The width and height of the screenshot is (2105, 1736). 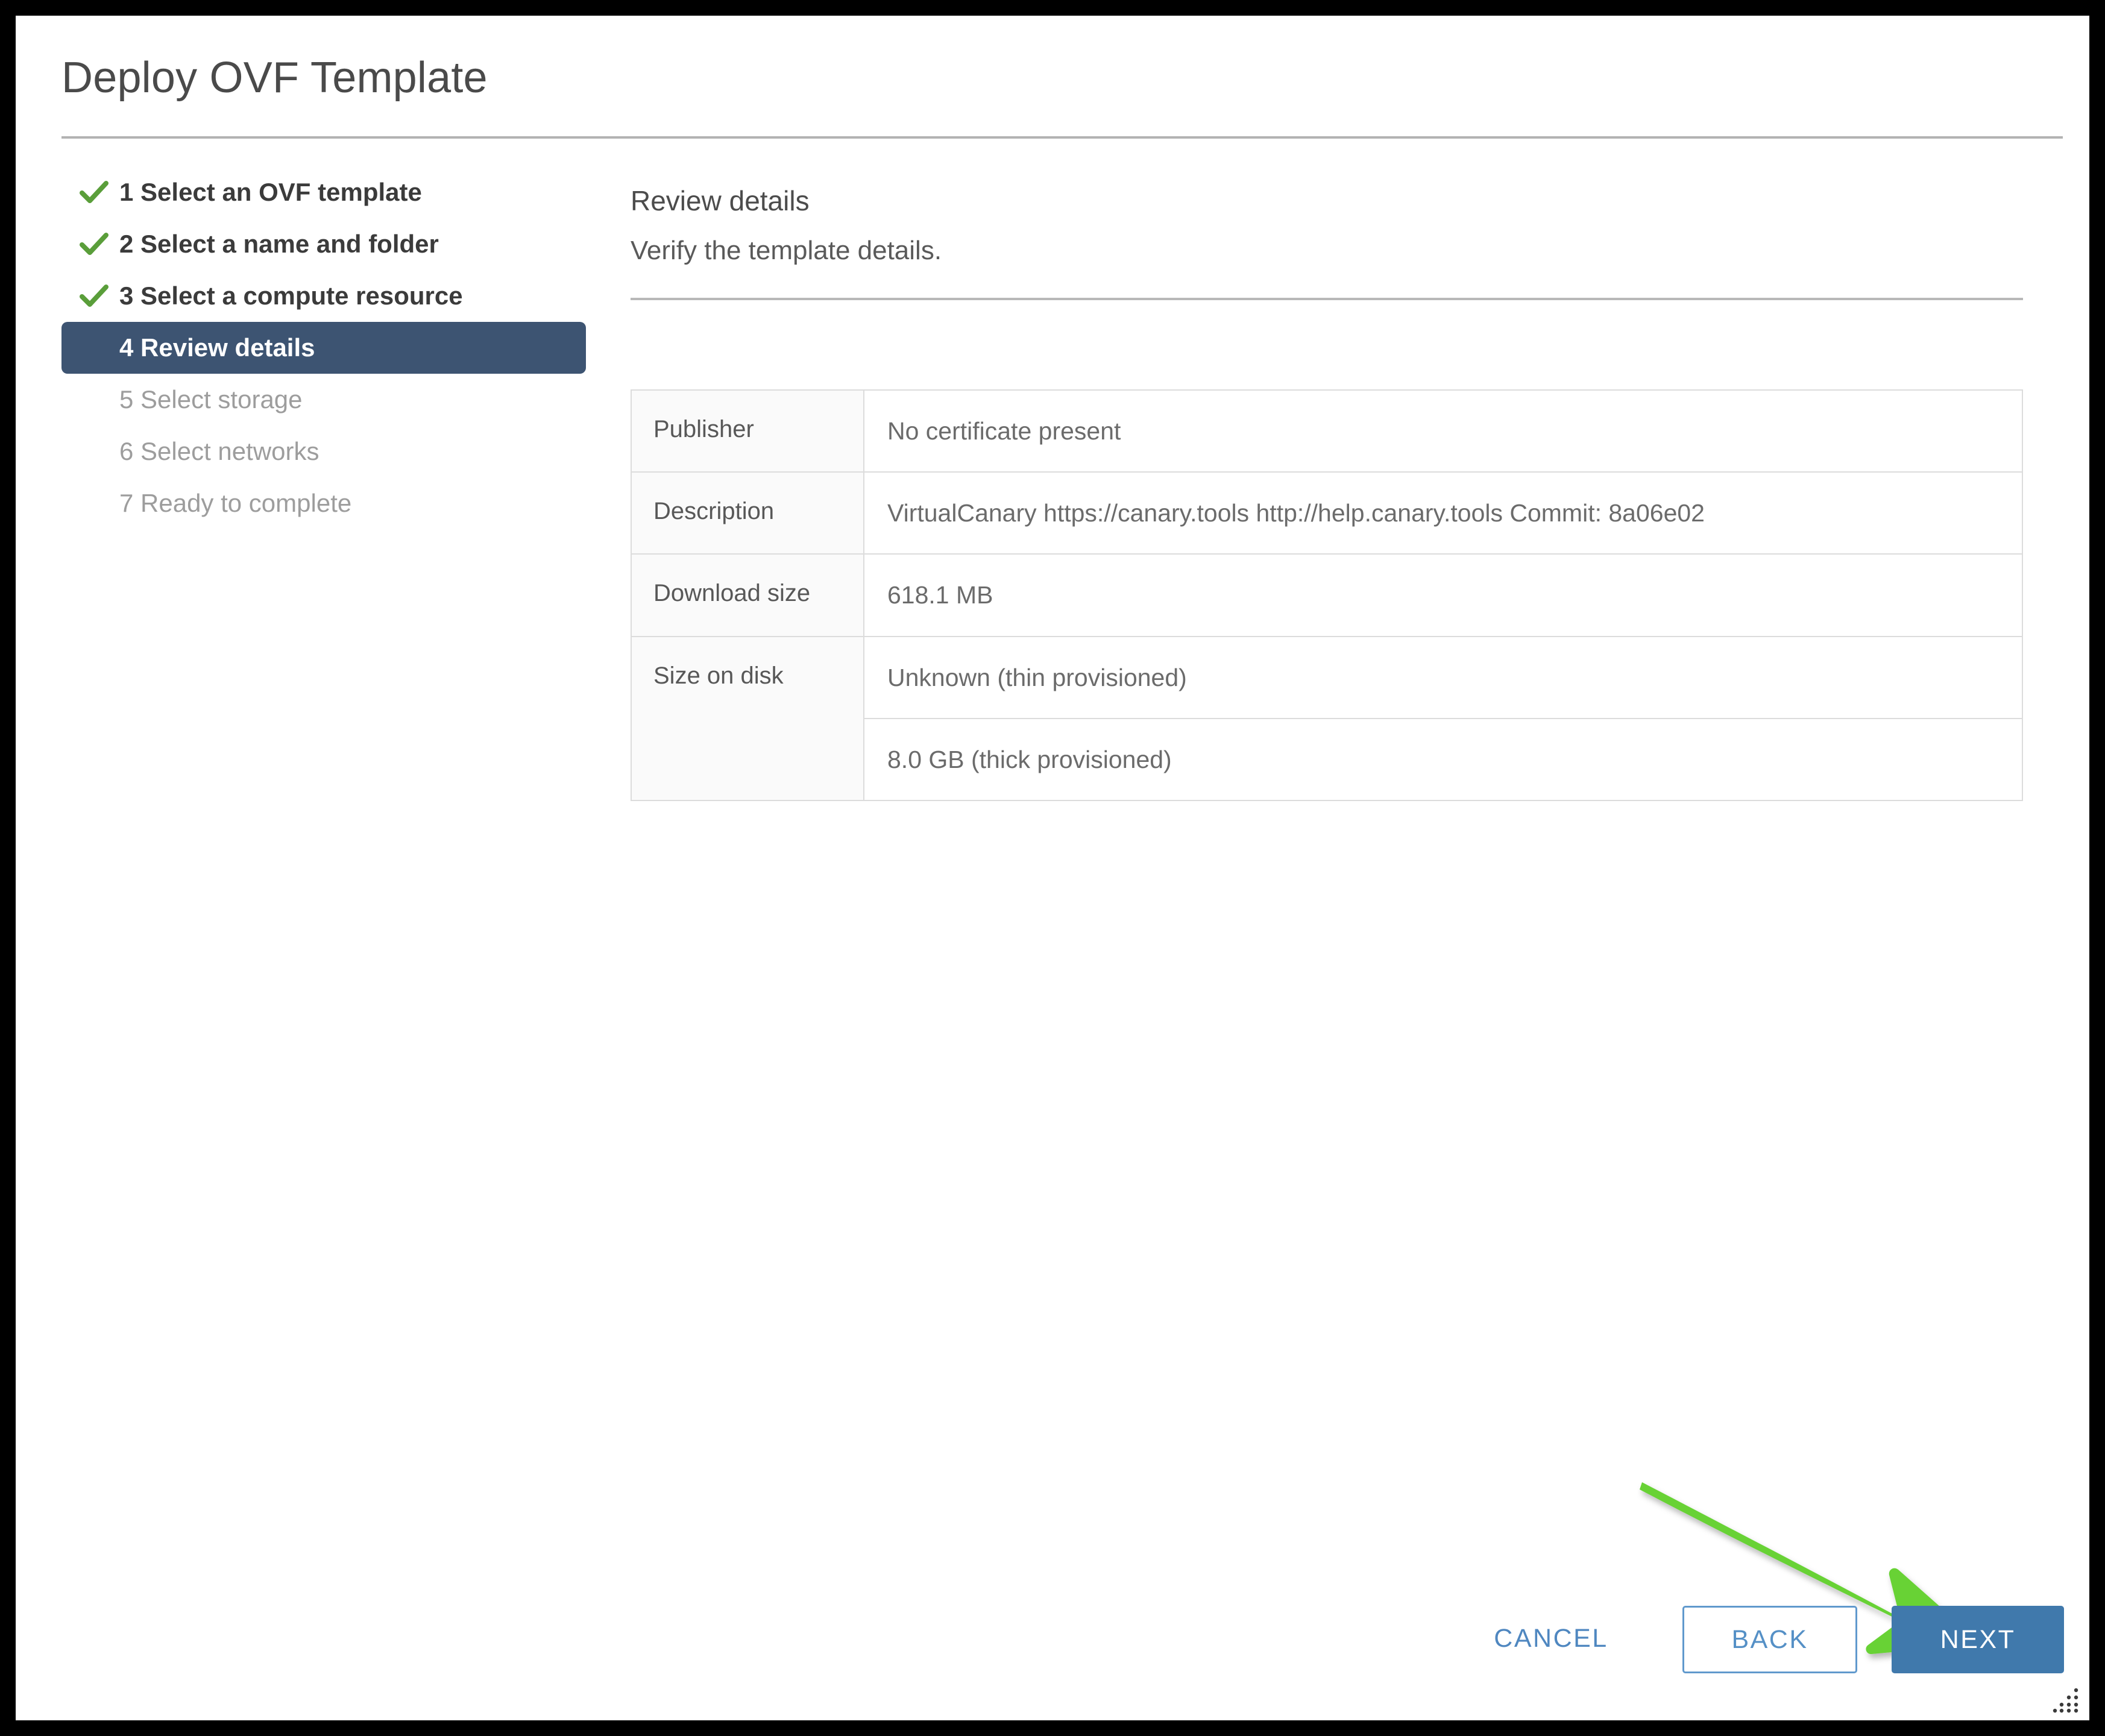 I want to click on page-title: Deploy OVF Template, so click(x=274, y=78).